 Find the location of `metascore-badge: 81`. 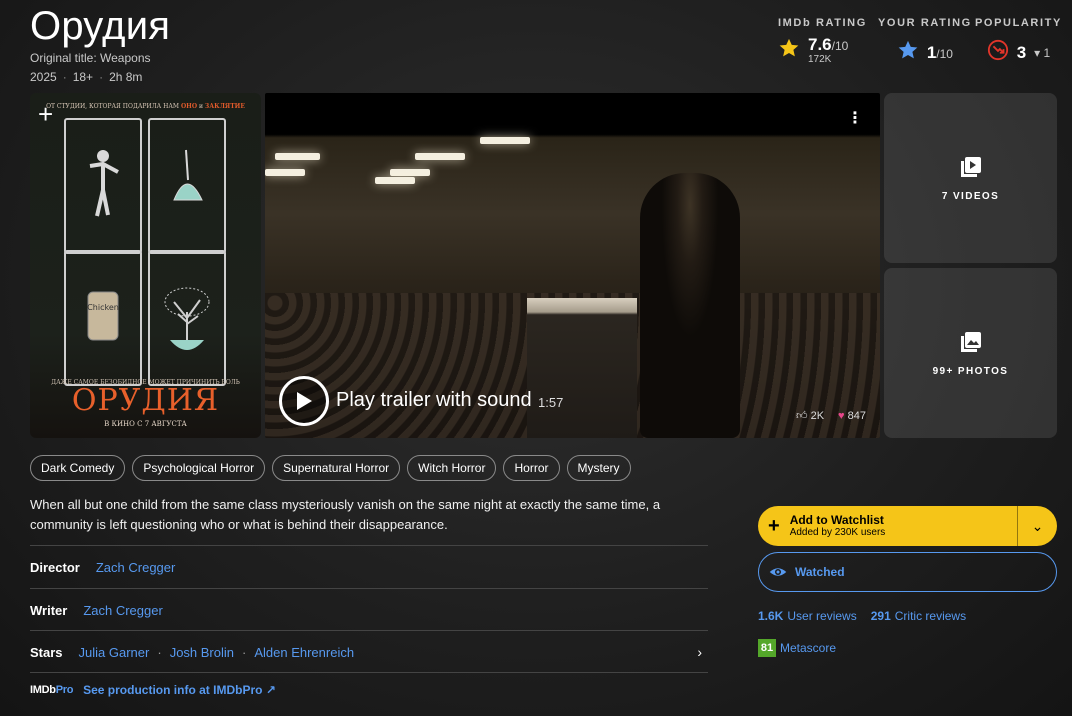

metascore-badge: 81 is located at coordinates (767, 648).